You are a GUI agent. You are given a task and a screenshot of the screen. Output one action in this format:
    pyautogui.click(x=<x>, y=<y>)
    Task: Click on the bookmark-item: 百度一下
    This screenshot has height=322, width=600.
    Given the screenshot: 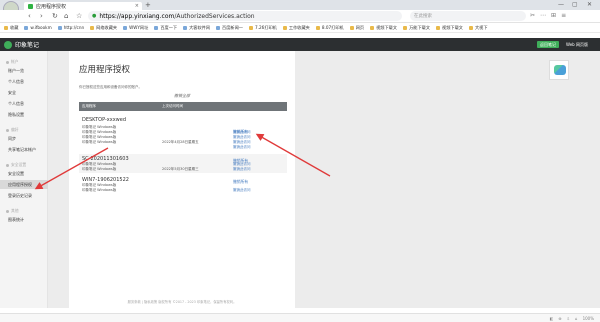 What is the action you would take?
    pyautogui.click(x=165, y=28)
    